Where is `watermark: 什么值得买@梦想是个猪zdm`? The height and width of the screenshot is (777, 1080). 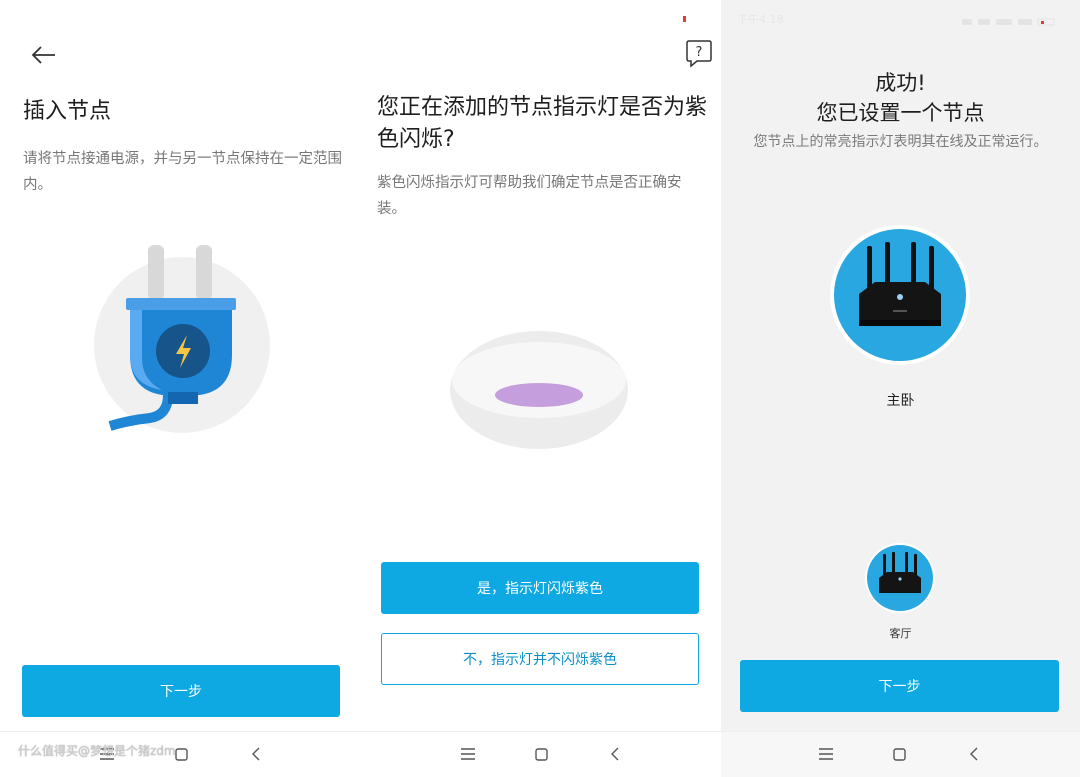
watermark: 什么值得买@梦想是个猪zdm is located at coordinates (97, 751).